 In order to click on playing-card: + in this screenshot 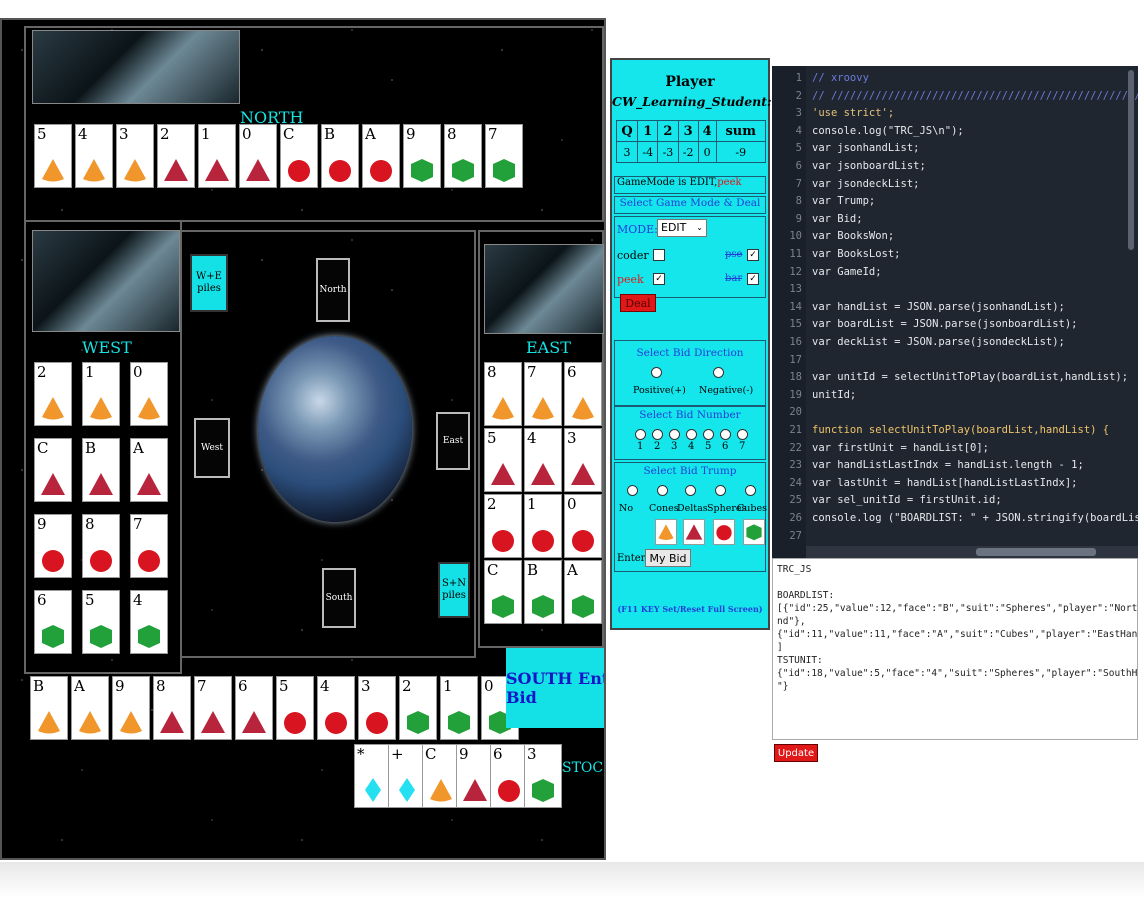, I will do `click(407, 776)`.